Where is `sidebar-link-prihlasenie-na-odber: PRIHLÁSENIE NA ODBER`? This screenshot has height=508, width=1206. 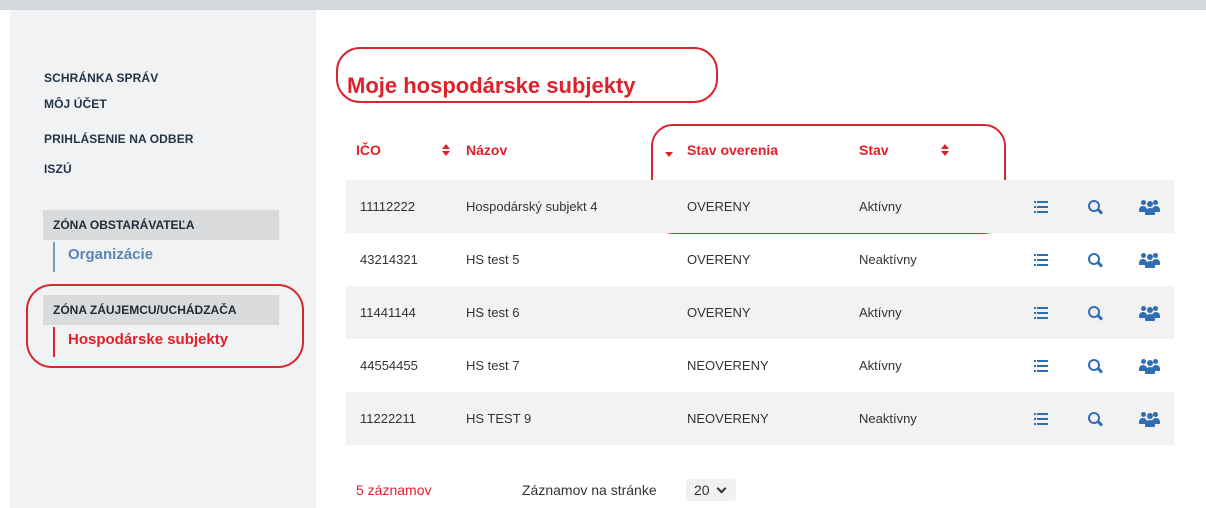 sidebar-link-prihlasenie-na-odber: PRIHLÁSENIE NA ODBER is located at coordinates (119, 139).